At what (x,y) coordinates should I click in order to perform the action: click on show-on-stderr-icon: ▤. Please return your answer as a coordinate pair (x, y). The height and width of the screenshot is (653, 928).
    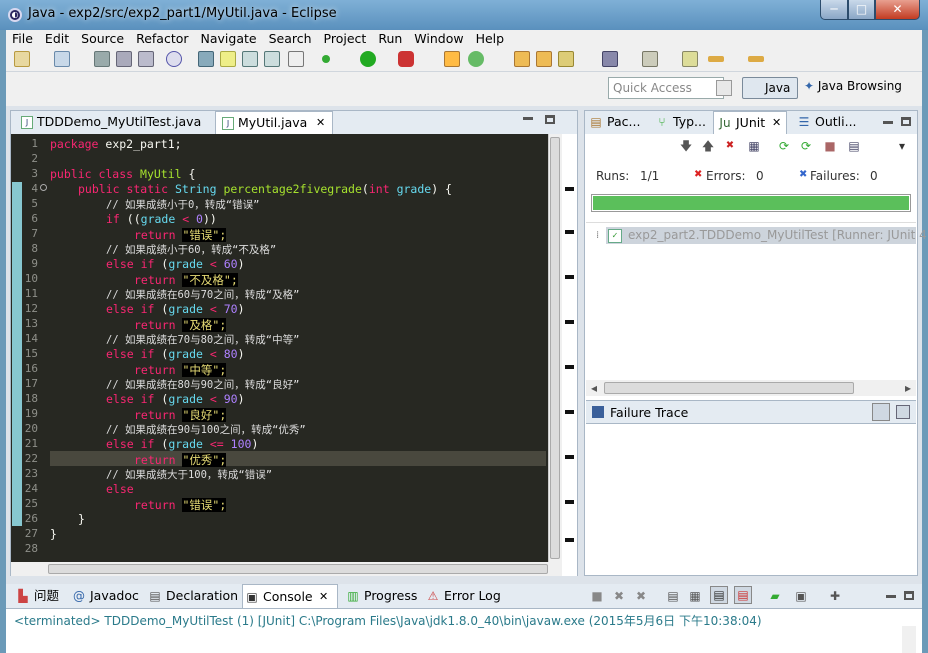
    Looking at the image, I should click on (743, 595).